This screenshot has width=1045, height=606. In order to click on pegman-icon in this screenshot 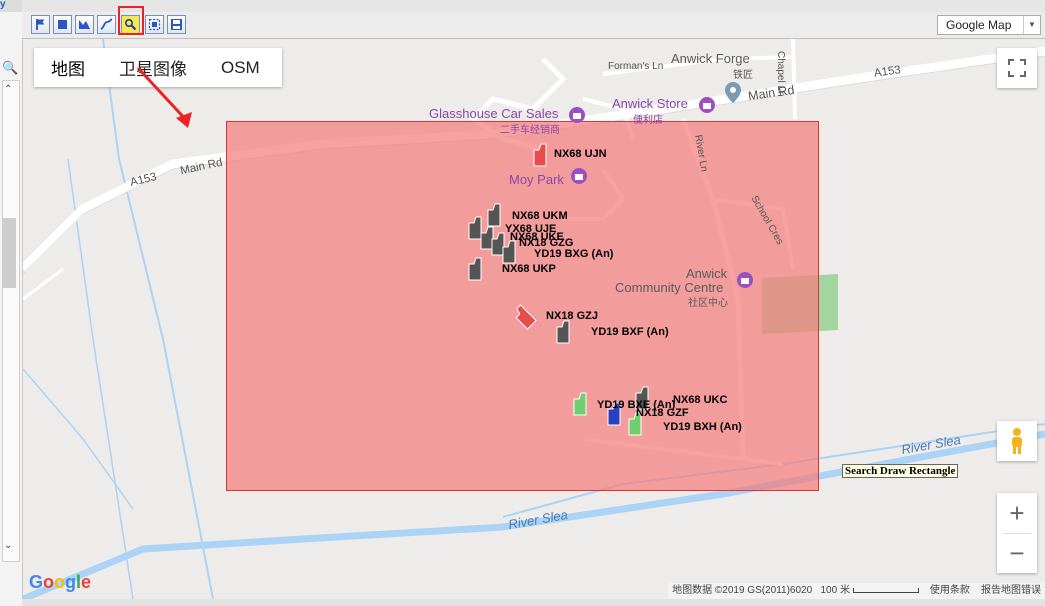, I will do `click(1017, 441)`.